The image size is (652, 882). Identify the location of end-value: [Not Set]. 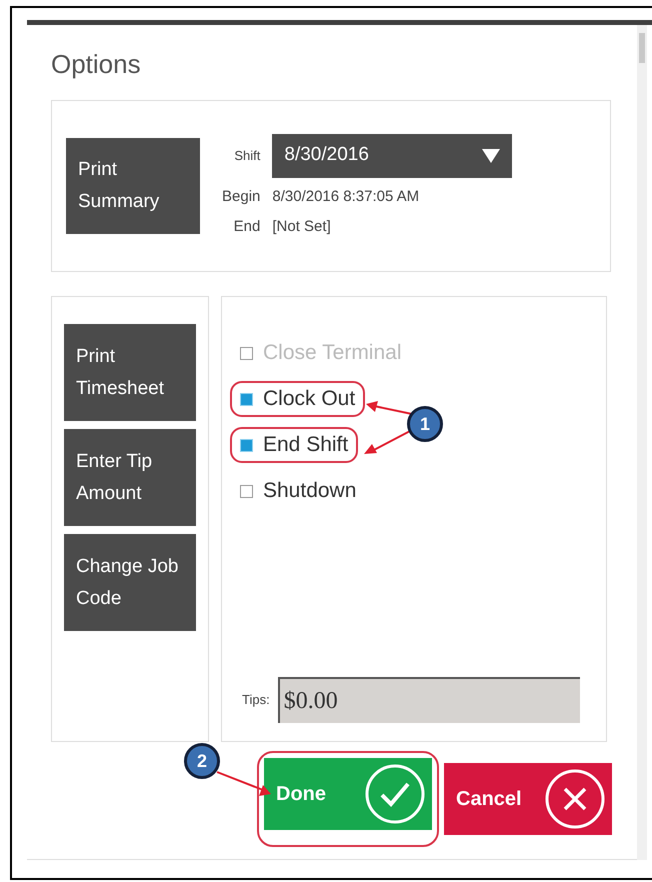
(302, 227).